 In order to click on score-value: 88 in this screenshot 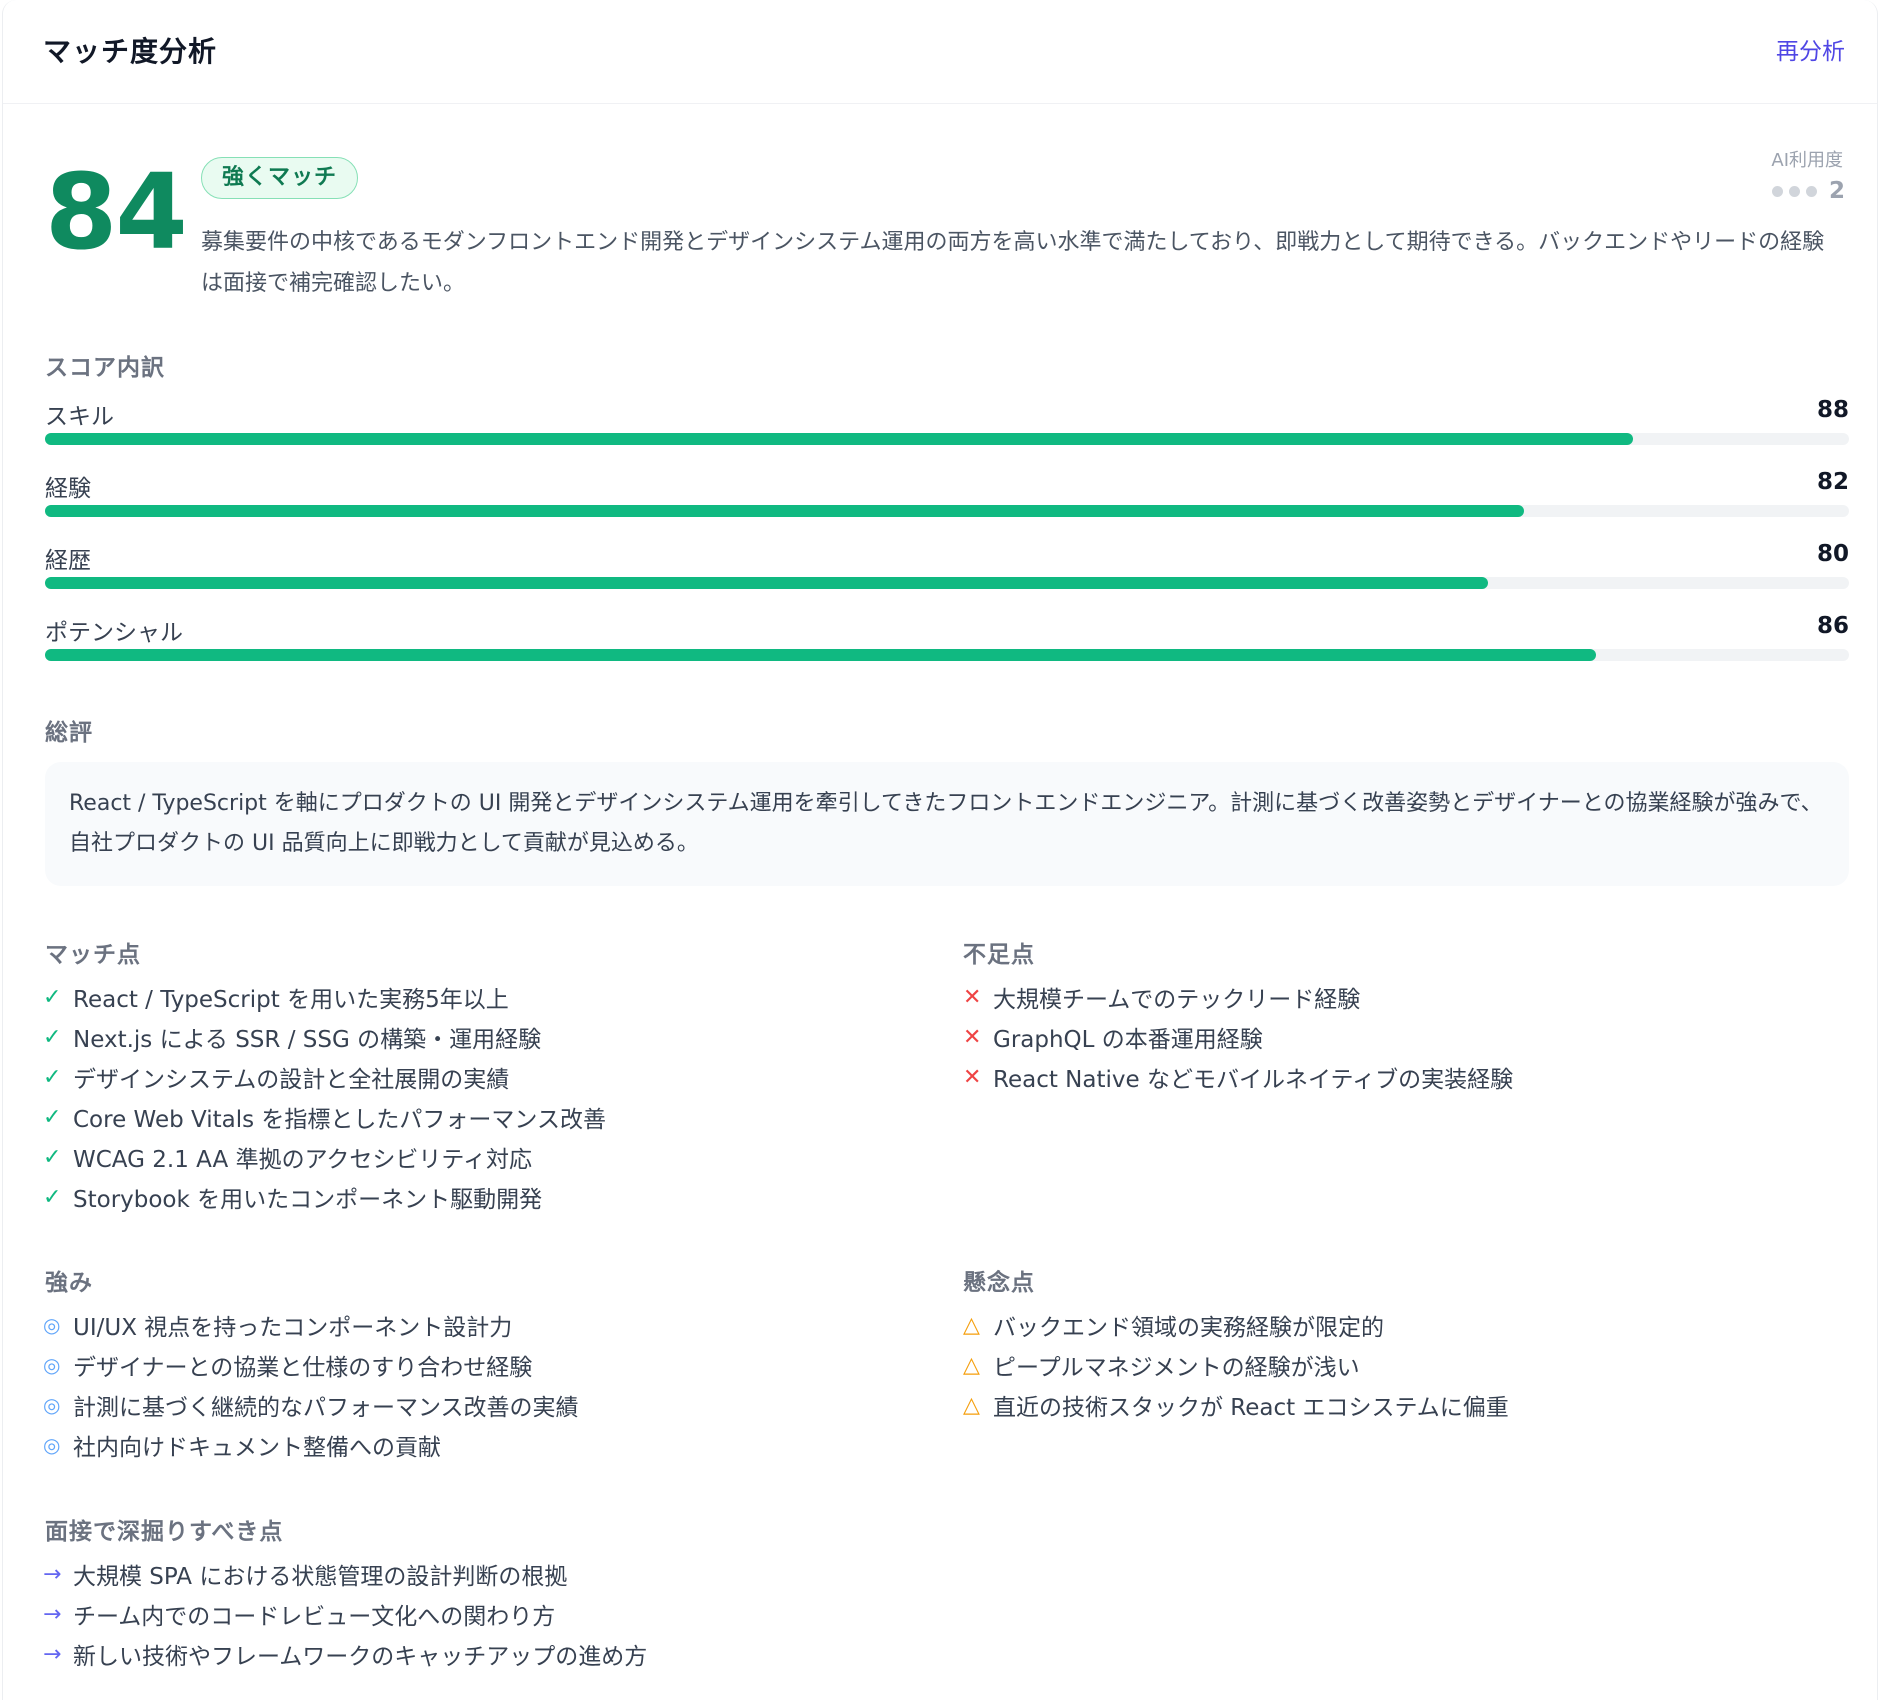, I will do `click(1832, 410)`.